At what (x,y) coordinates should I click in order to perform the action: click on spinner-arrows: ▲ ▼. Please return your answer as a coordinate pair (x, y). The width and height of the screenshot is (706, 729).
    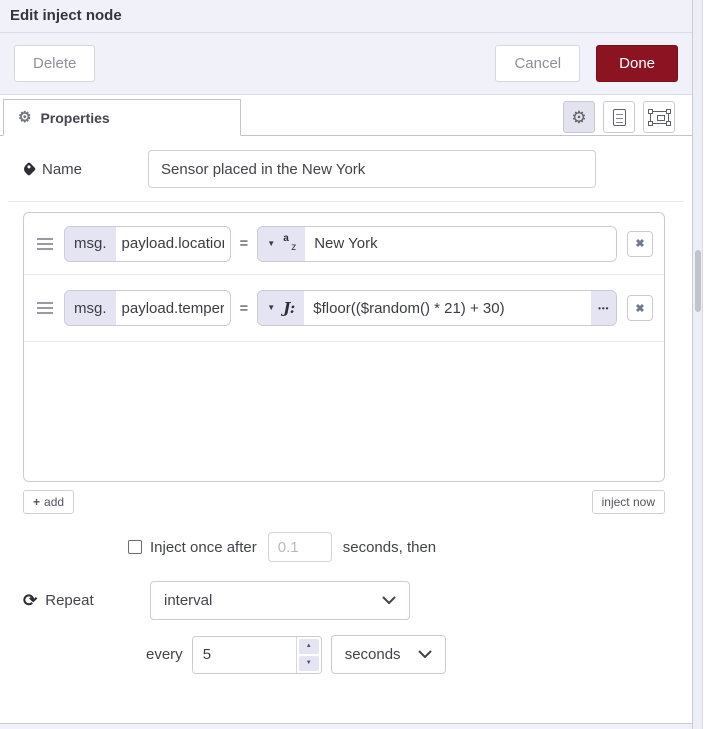
    Looking at the image, I should click on (308, 654).